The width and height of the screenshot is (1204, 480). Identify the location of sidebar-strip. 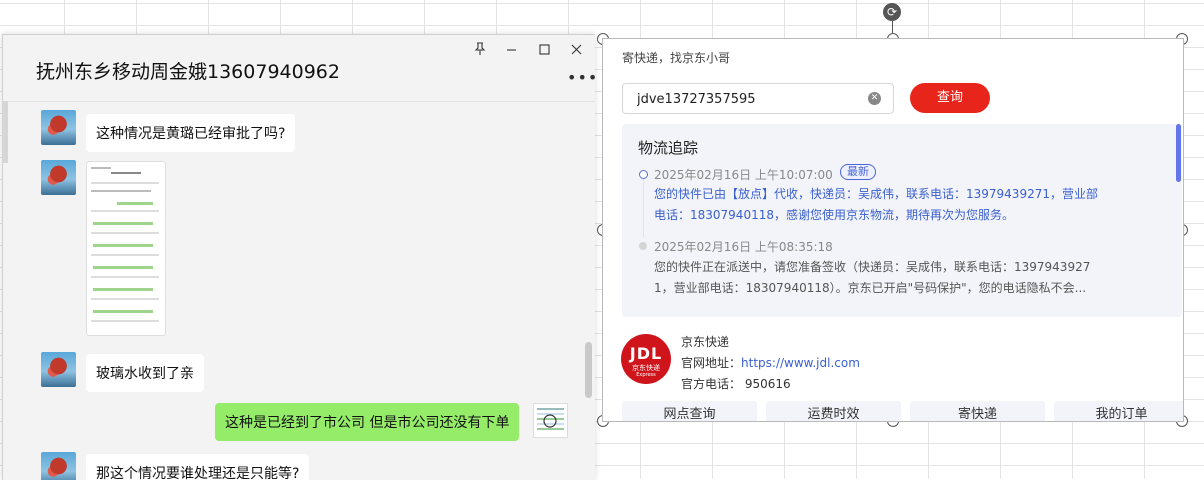
(5, 132).